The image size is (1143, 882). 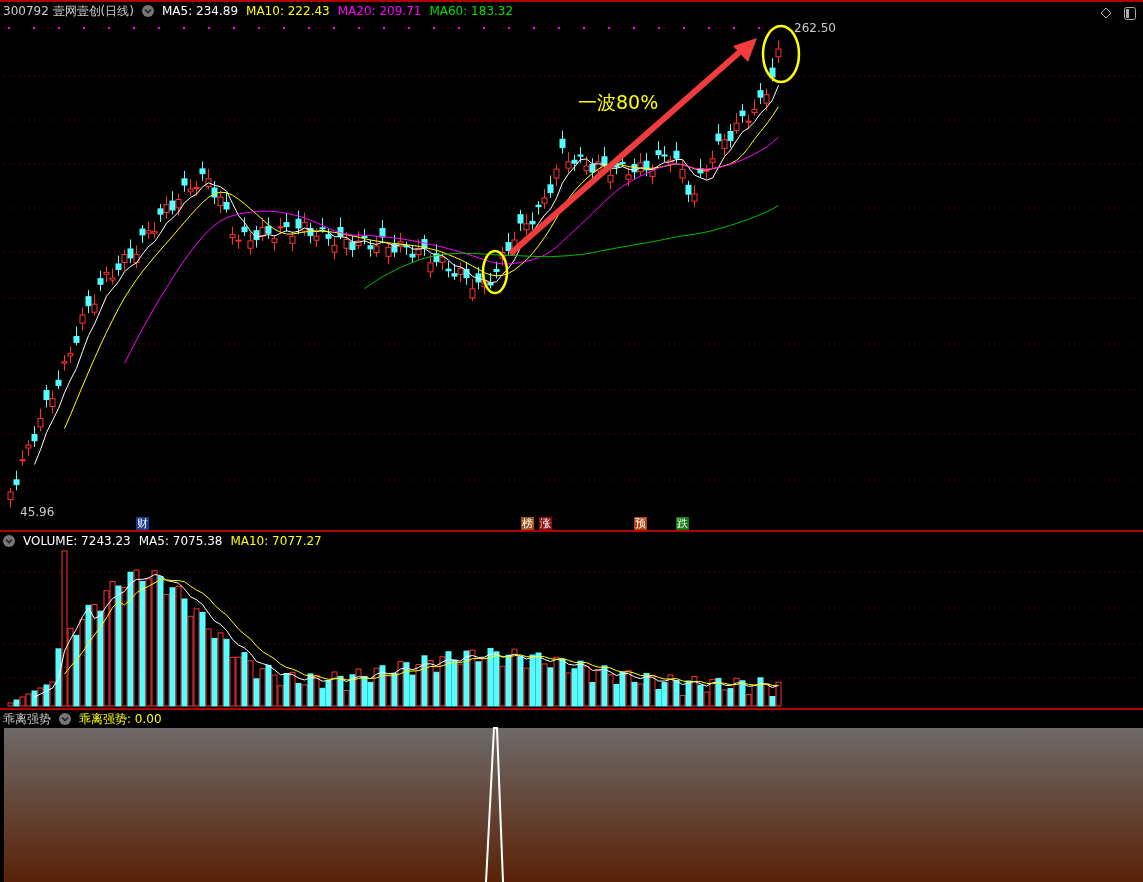 What do you see at coordinates (37, 512) in the screenshot?
I see `low-price-label: 45.96` at bounding box center [37, 512].